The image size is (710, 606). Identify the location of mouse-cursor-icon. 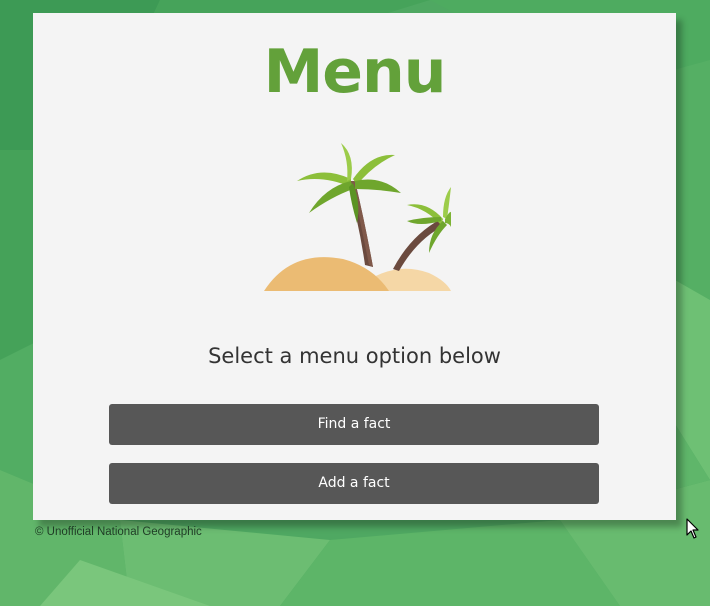
(692, 528).